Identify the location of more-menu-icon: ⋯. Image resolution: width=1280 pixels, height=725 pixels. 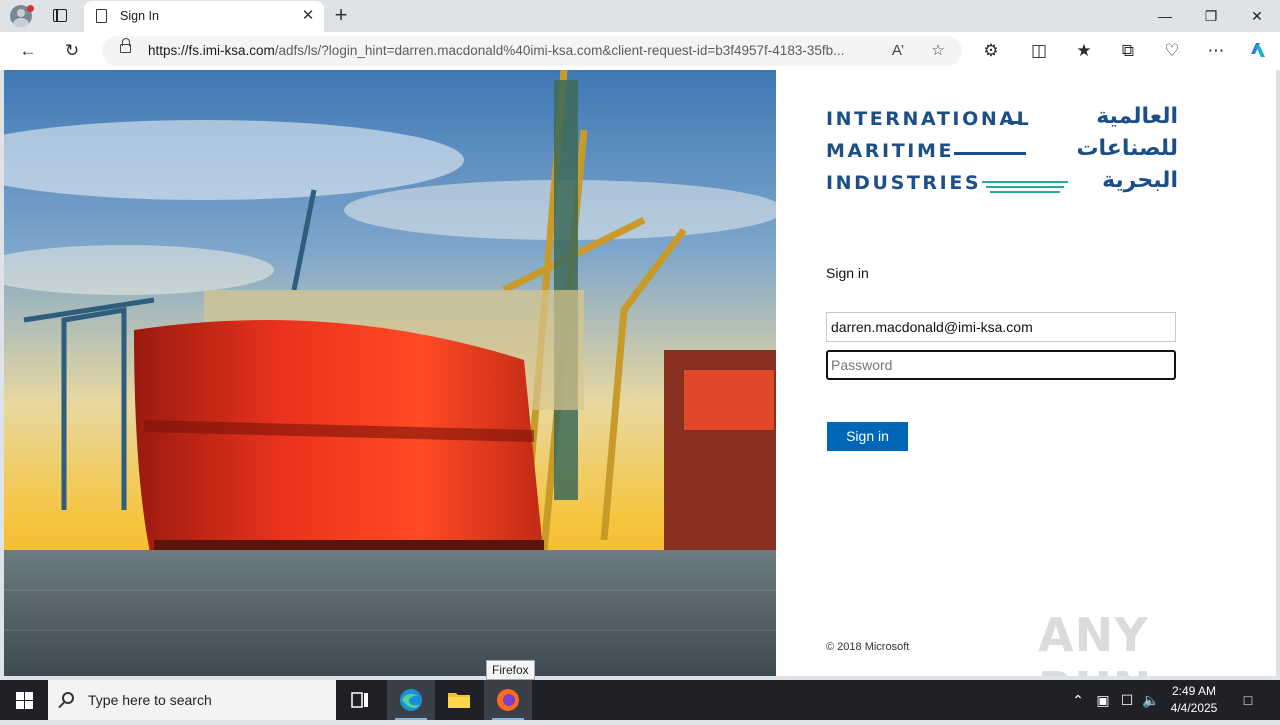
(1216, 51).